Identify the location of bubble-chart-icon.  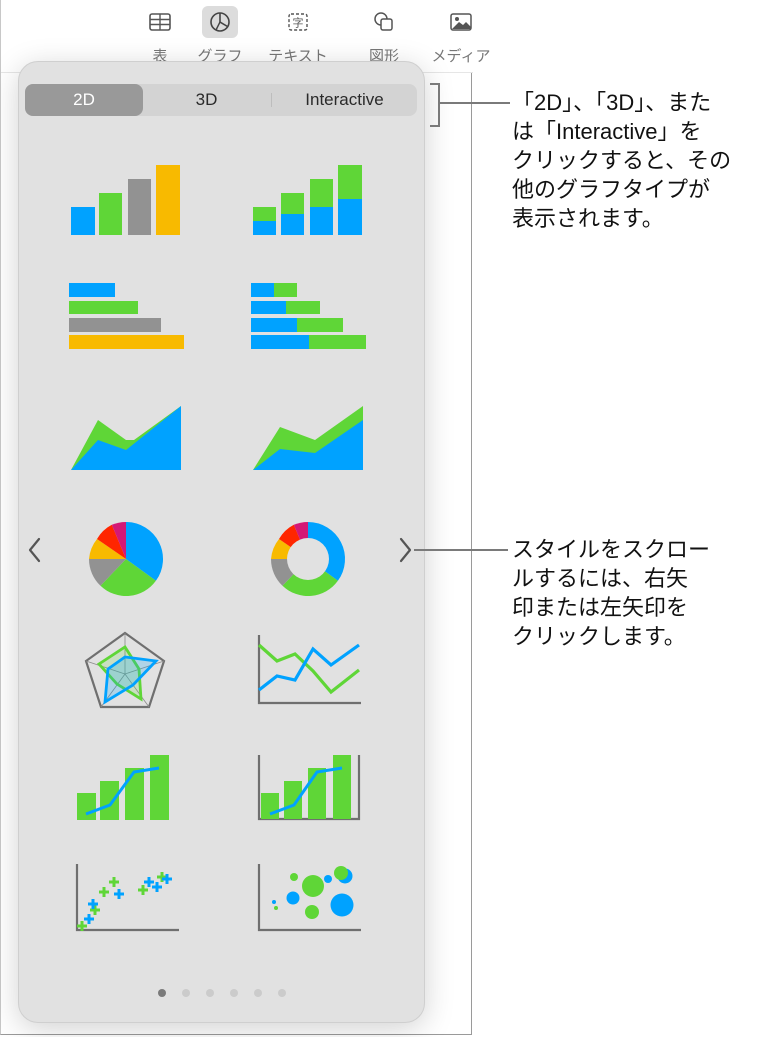
(309, 898).